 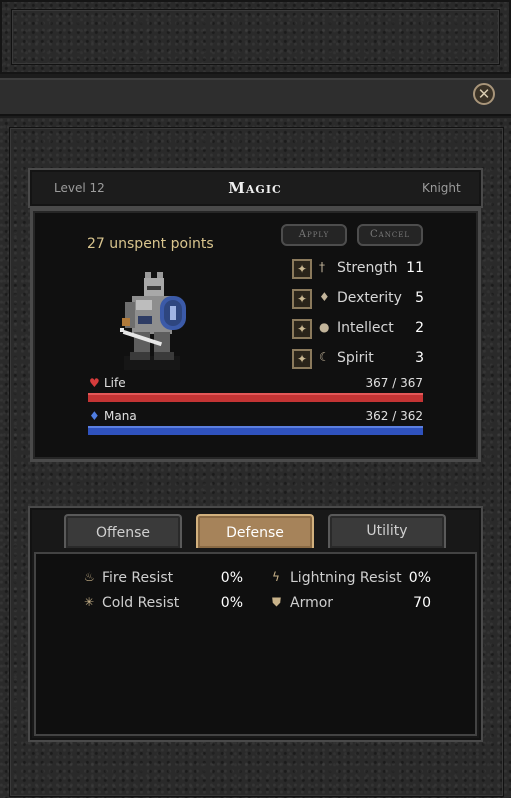 I want to click on mana-bar-fill, so click(x=255, y=430).